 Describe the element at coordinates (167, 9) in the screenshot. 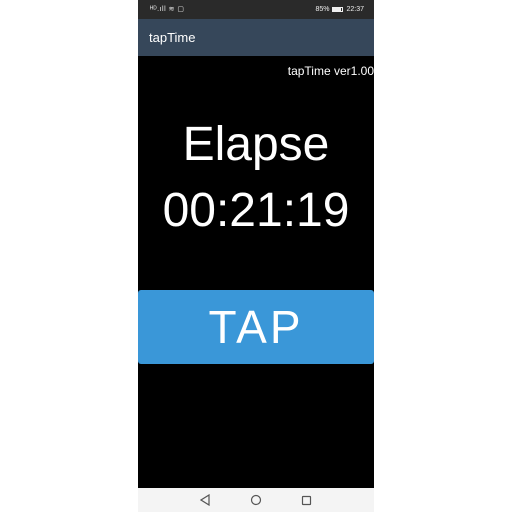

I see `signal-wifi-icons: ᴴᴰ.ıll ≋ ▢` at that location.